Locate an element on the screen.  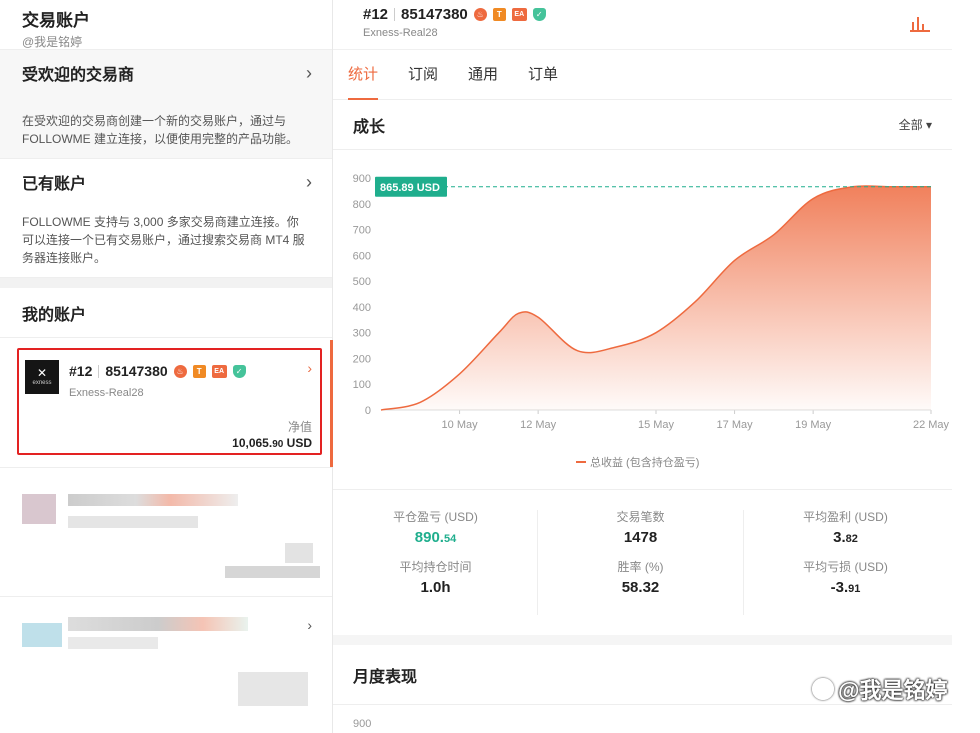
y-tick-label: 900 is located at coordinates (362, 179).